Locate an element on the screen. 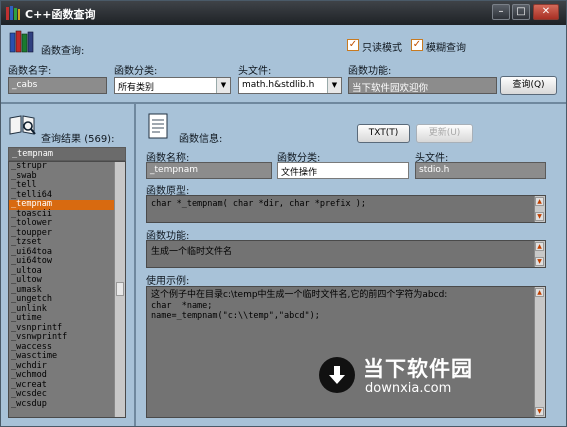 The height and width of the screenshot is (427, 567). feature-text: 生成一个临时文件名 is located at coordinates (192, 252).